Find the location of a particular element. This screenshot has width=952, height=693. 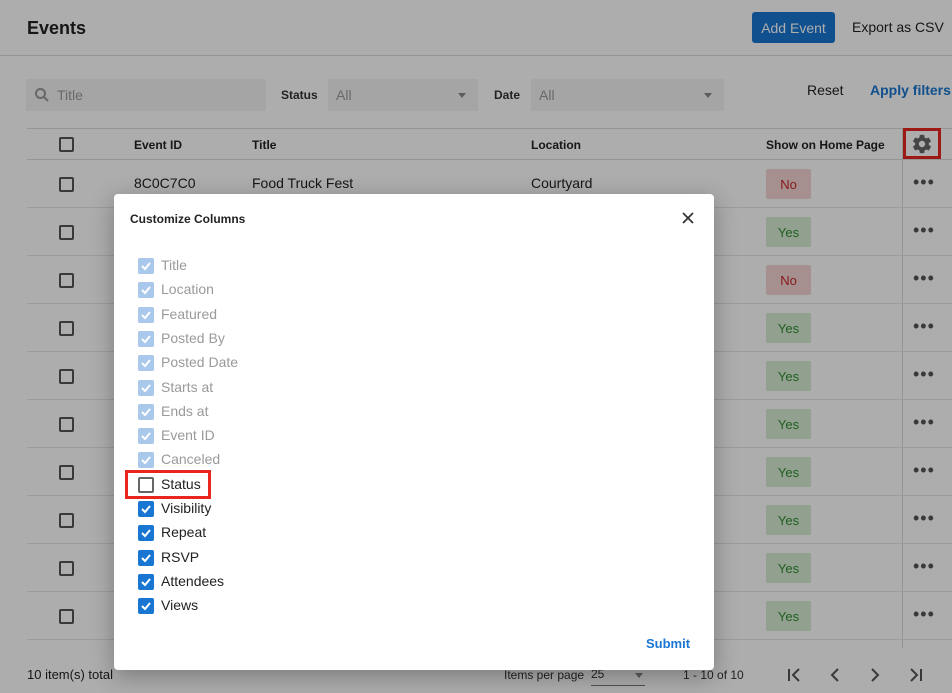

column-option-label: Posted Date is located at coordinates (200, 362).